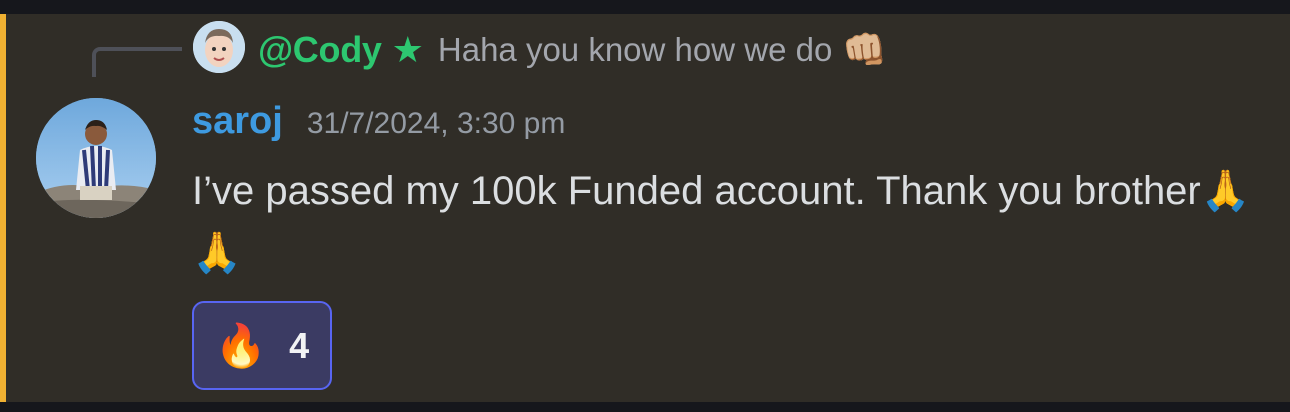  Describe the element at coordinates (436, 124) in the screenshot. I see `message-timestamp: 31/7/2024, 3:30 pm` at that location.